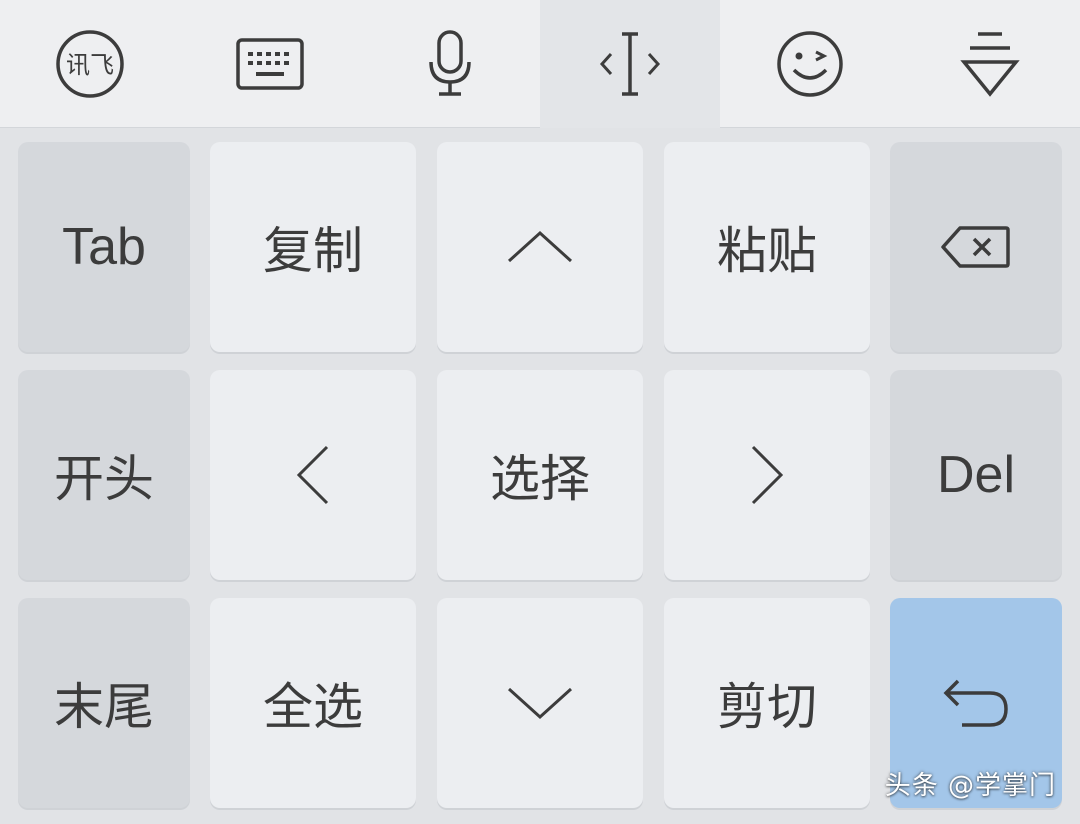  Describe the element at coordinates (104, 707) in the screenshot. I see `end-key-label: 末尾` at that location.